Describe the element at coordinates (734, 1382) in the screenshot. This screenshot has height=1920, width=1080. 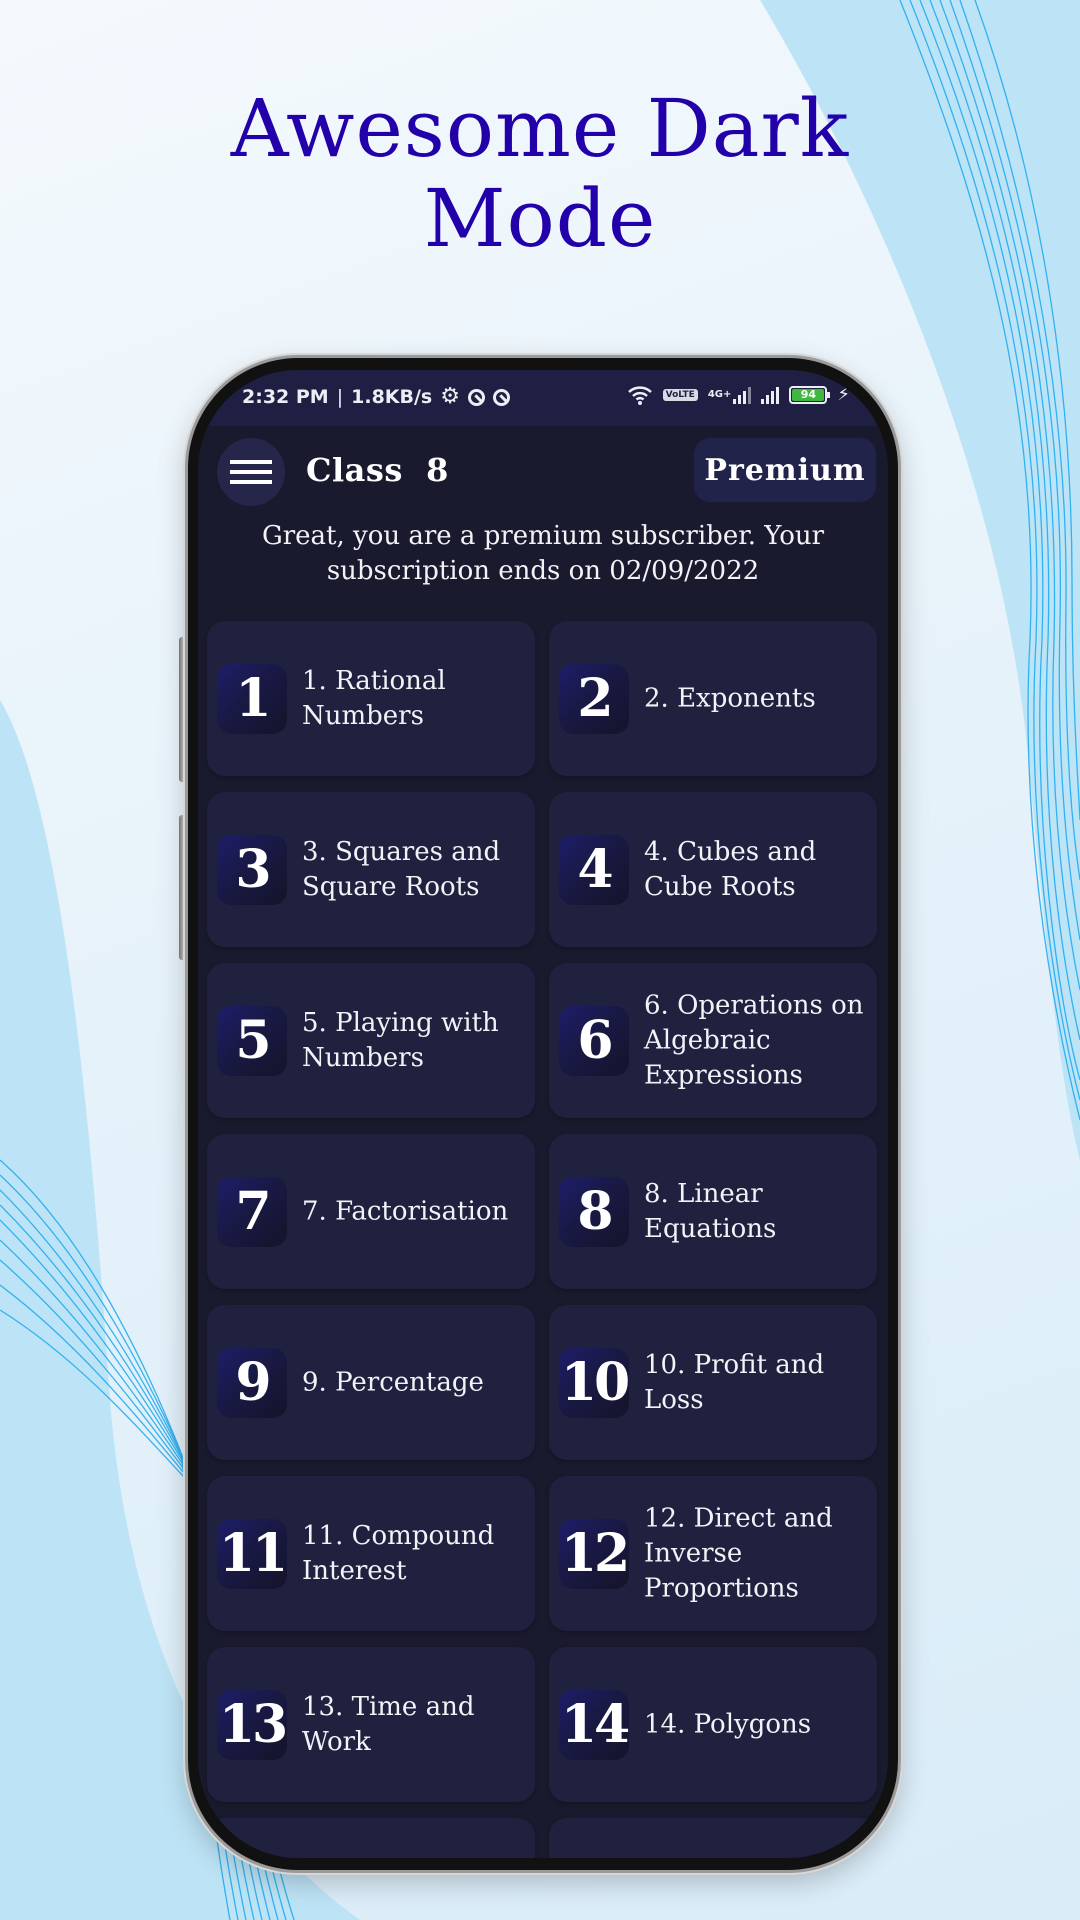
I see `chapter-title: 10. Profit and Loss` at that location.